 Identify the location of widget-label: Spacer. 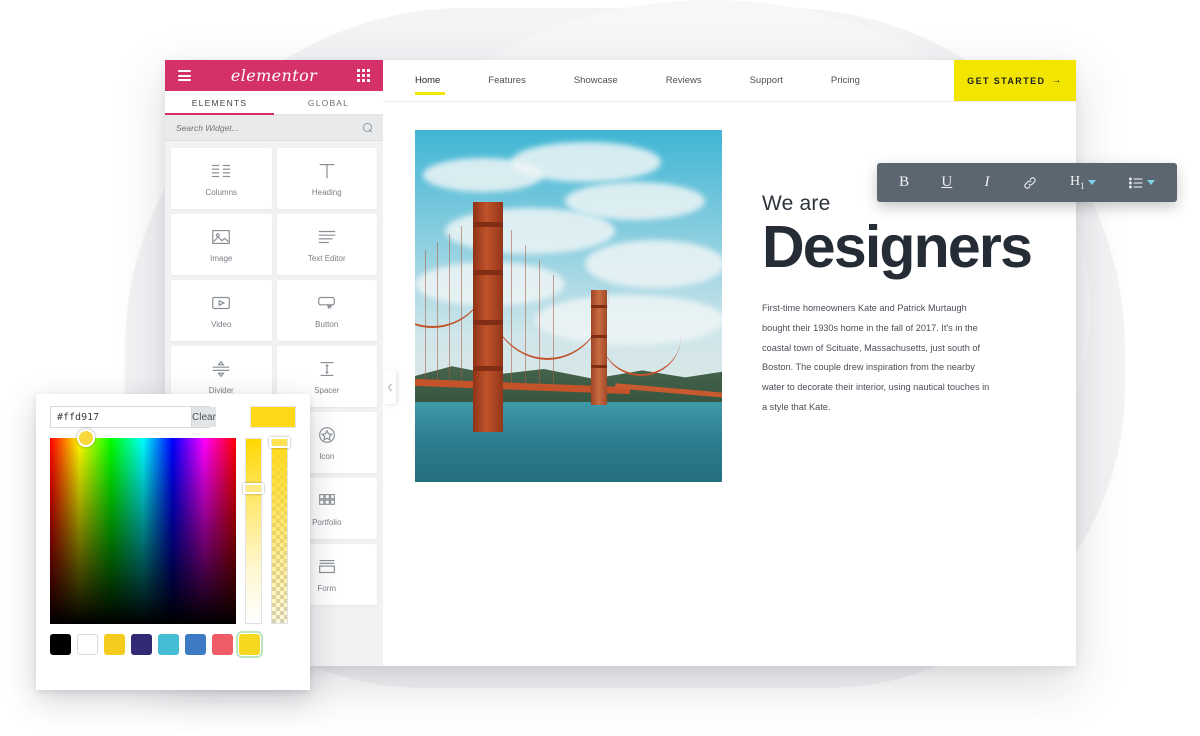
(327, 390).